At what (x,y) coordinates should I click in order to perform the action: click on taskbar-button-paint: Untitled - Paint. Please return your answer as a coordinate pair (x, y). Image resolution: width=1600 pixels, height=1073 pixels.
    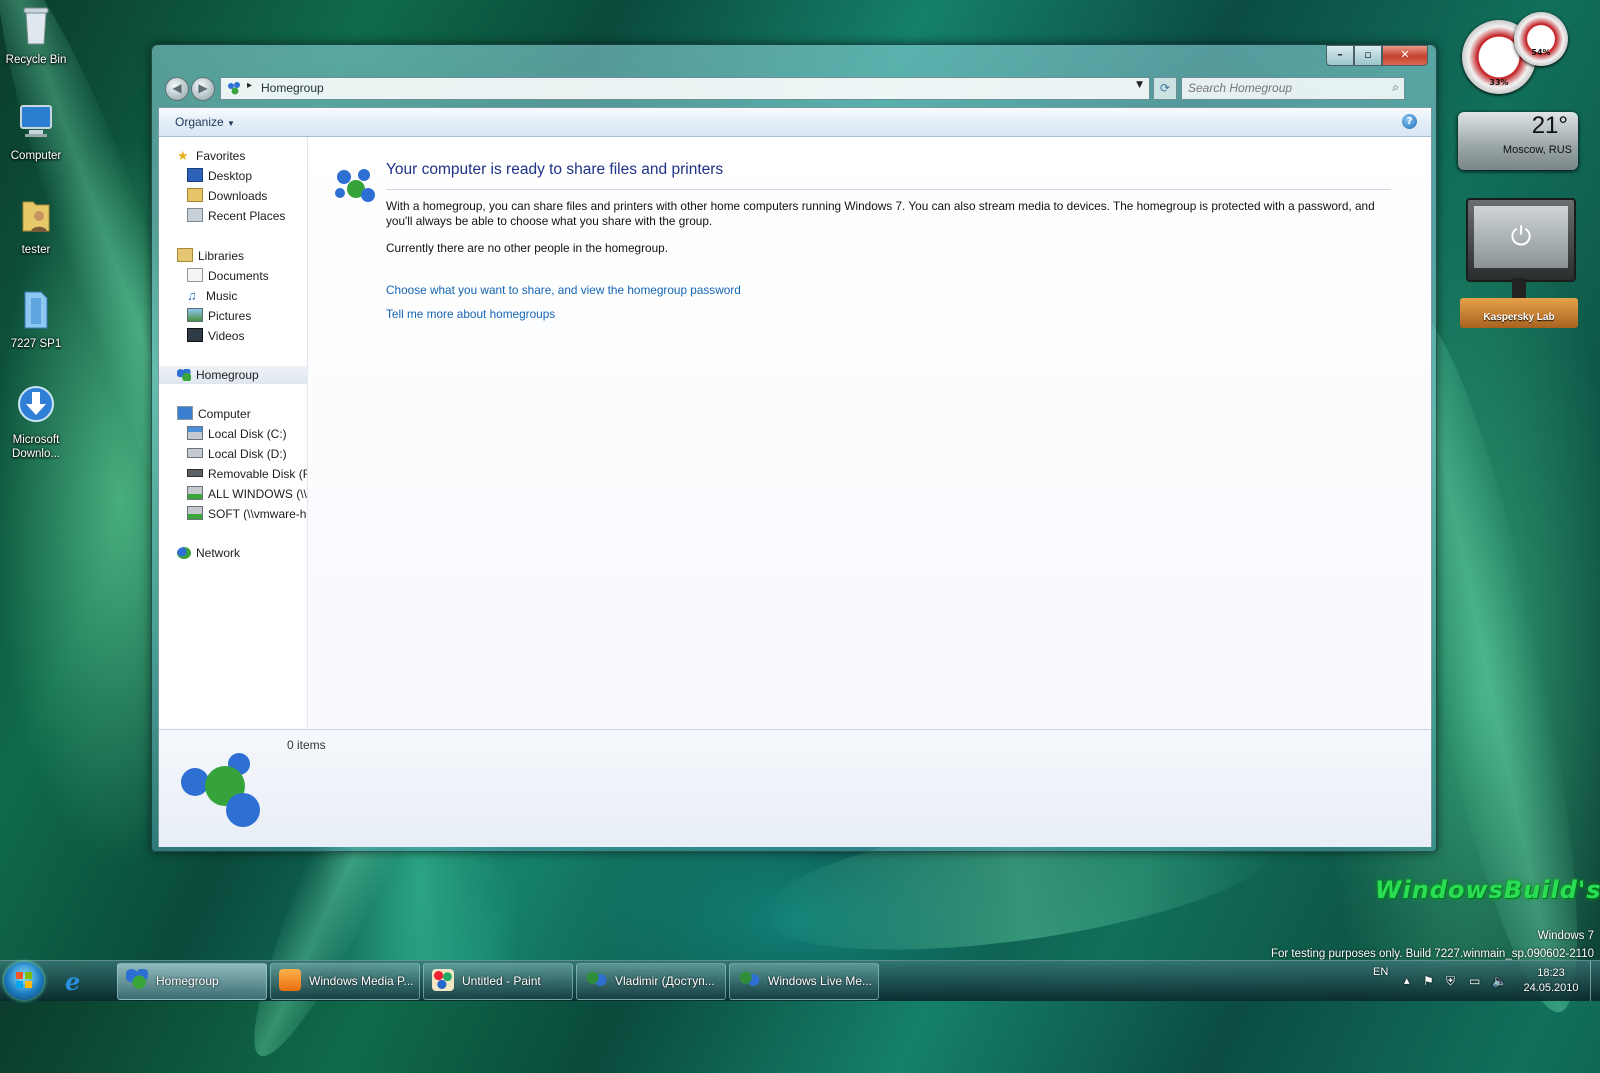
    Looking at the image, I should click on (498, 981).